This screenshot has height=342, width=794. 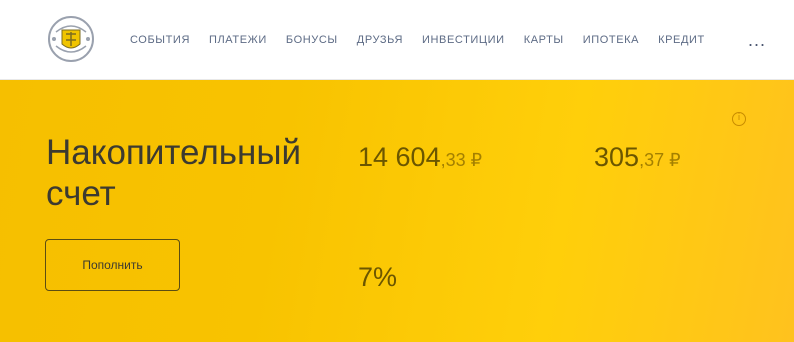 What do you see at coordinates (174, 173) in the screenshot?
I see `account-name: Накопительный счет` at bounding box center [174, 173].